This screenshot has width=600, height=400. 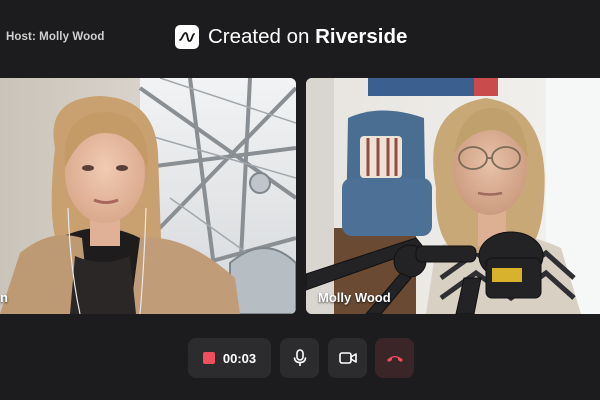 What do you see at coordinates (361, 36) in the screenshot?
I see `brand-name: Riverside` at bounding box center [361, 36].